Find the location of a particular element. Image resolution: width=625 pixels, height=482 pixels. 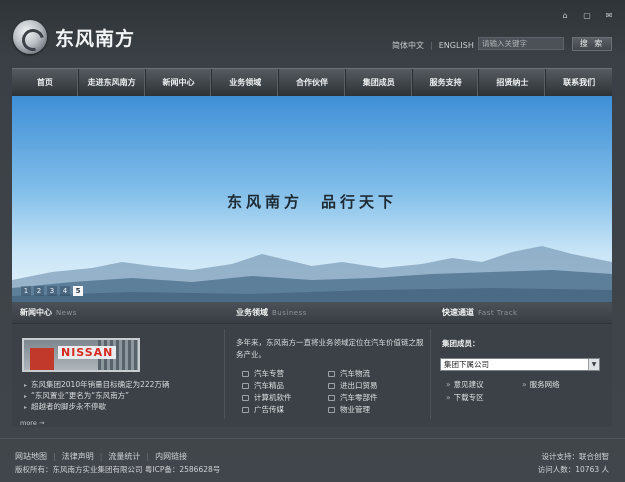

business-item: 汽车精品 is located at coordinates (285, 385).